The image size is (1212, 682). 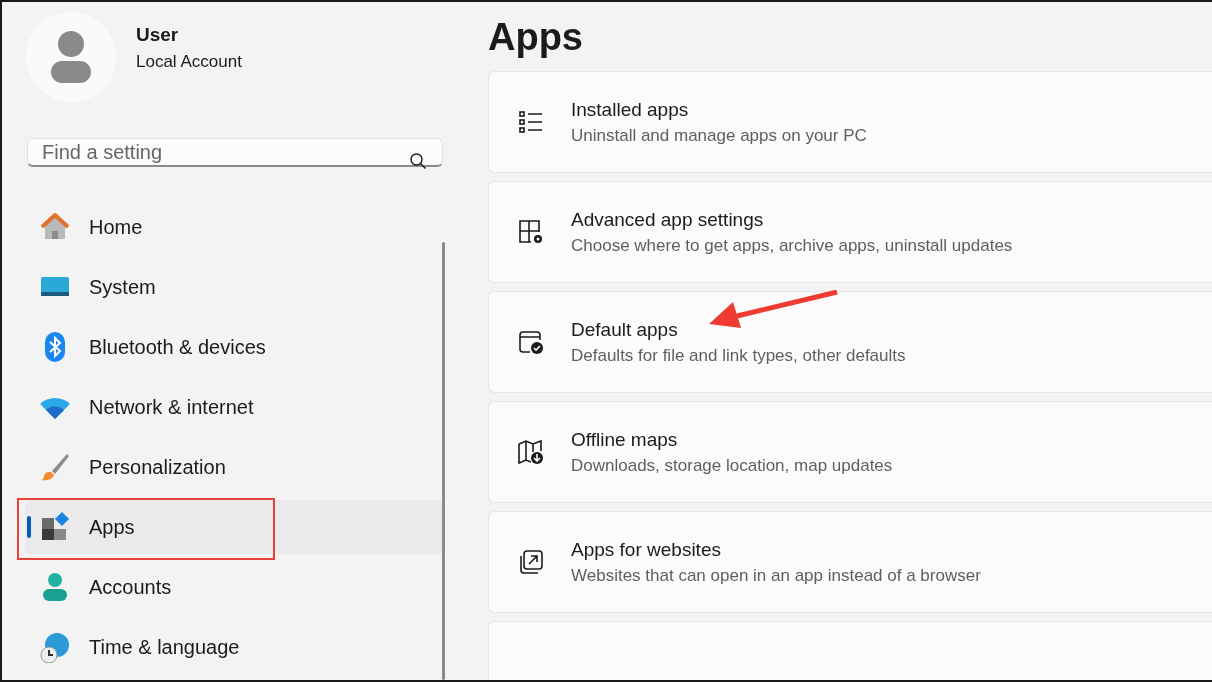 What do you see at coordinates (234, 587) in the screenshot?
I see `nav-item: Accounts` at bounding box center [234, 587].